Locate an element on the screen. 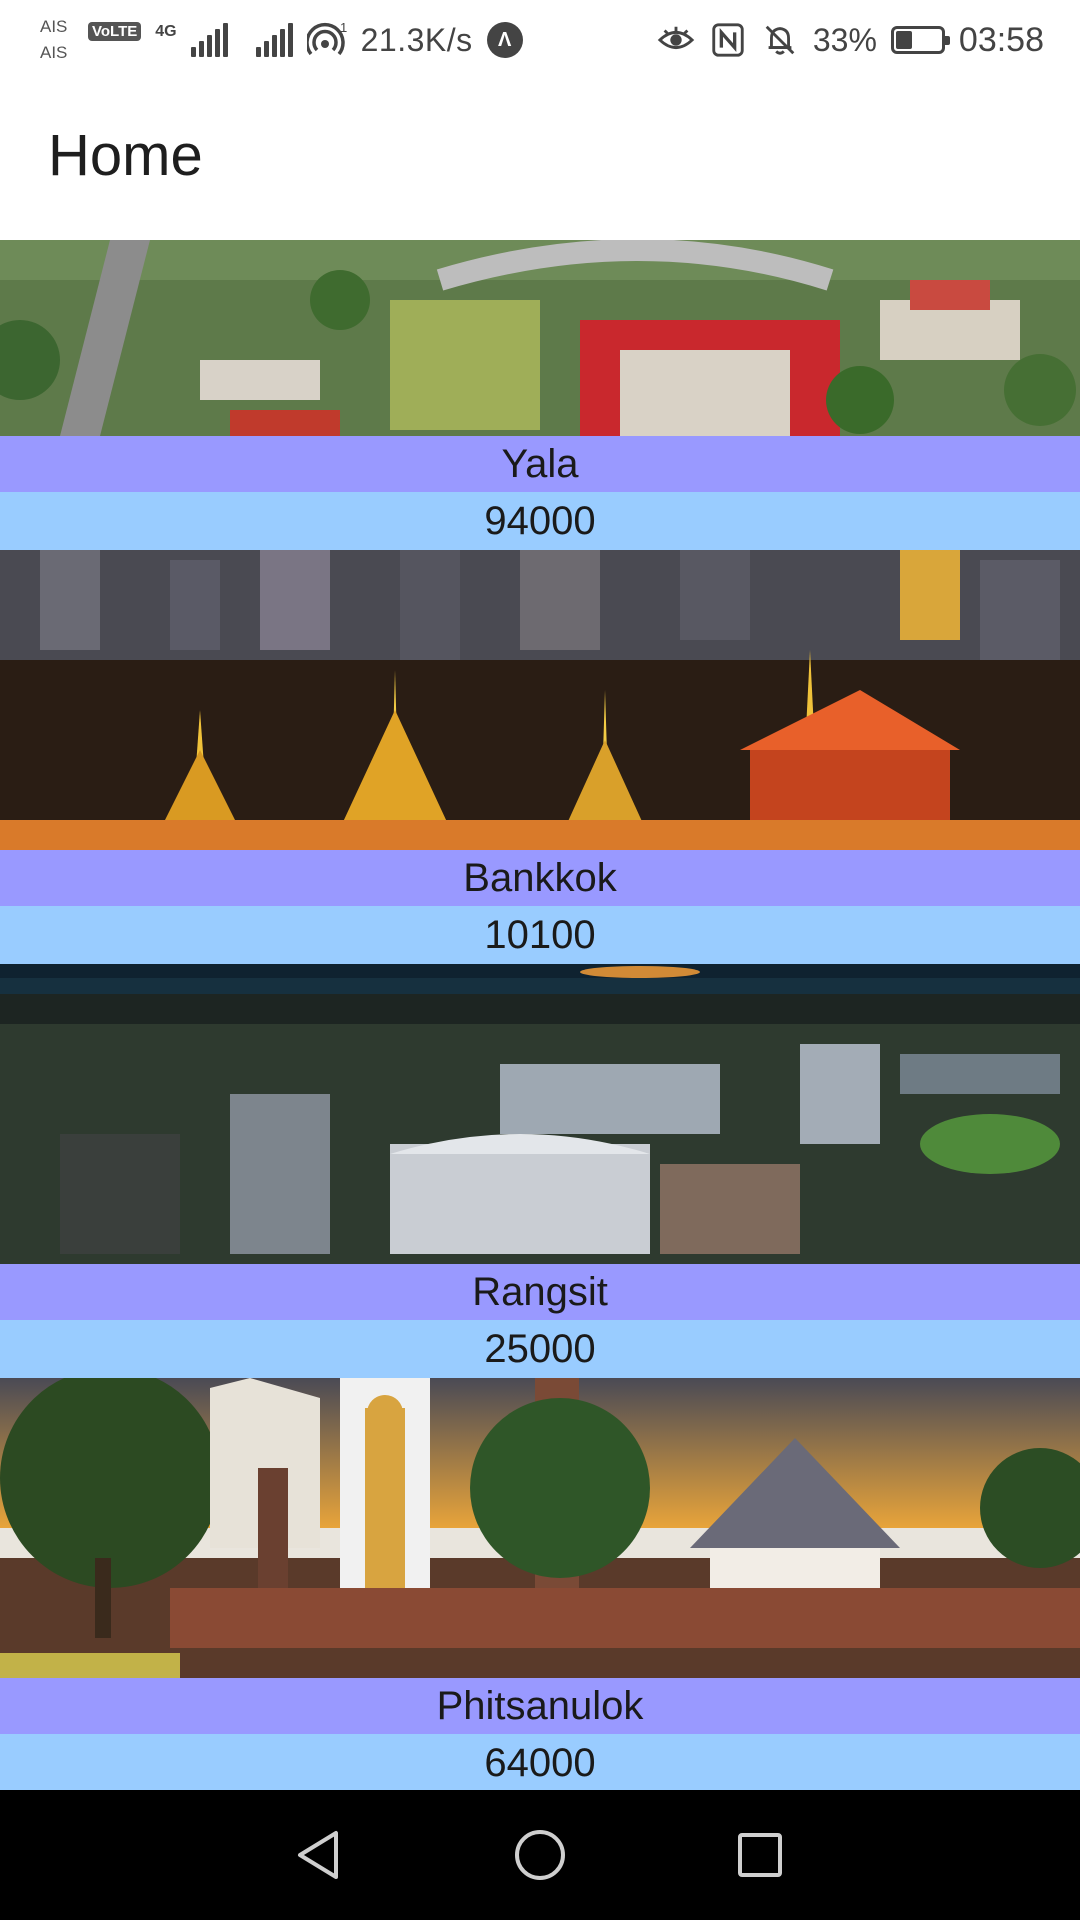 The width and height of the screenshot is (1080, 1920). back-icon is located at coordinates (318, 1855).